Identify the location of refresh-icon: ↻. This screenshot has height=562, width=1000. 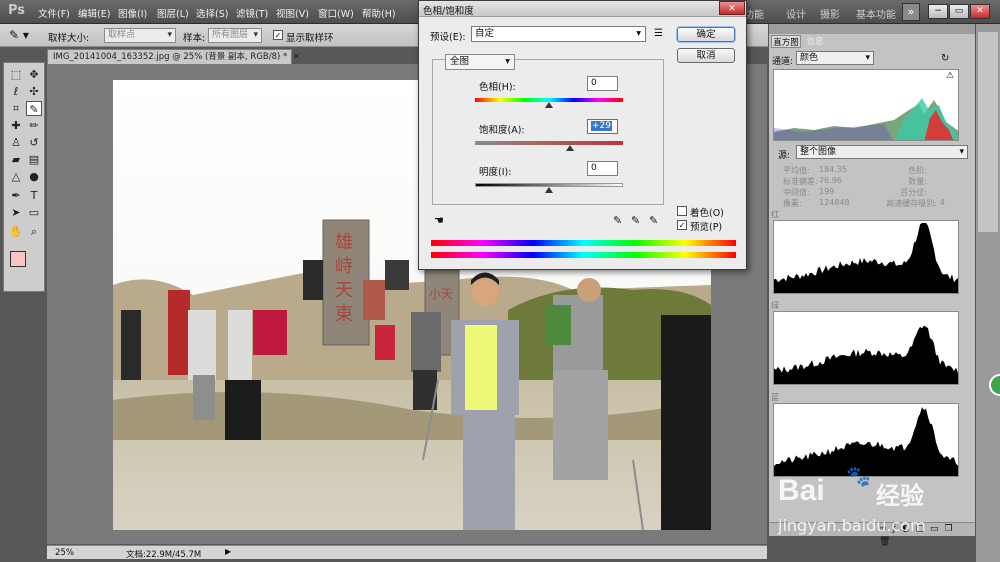
(945, 58).